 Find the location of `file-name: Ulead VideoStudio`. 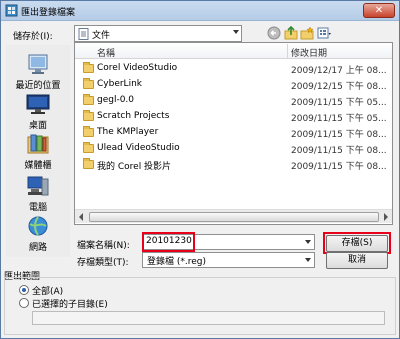

file-name: Ulead VideoStudio is located at coordinates (138, 148).